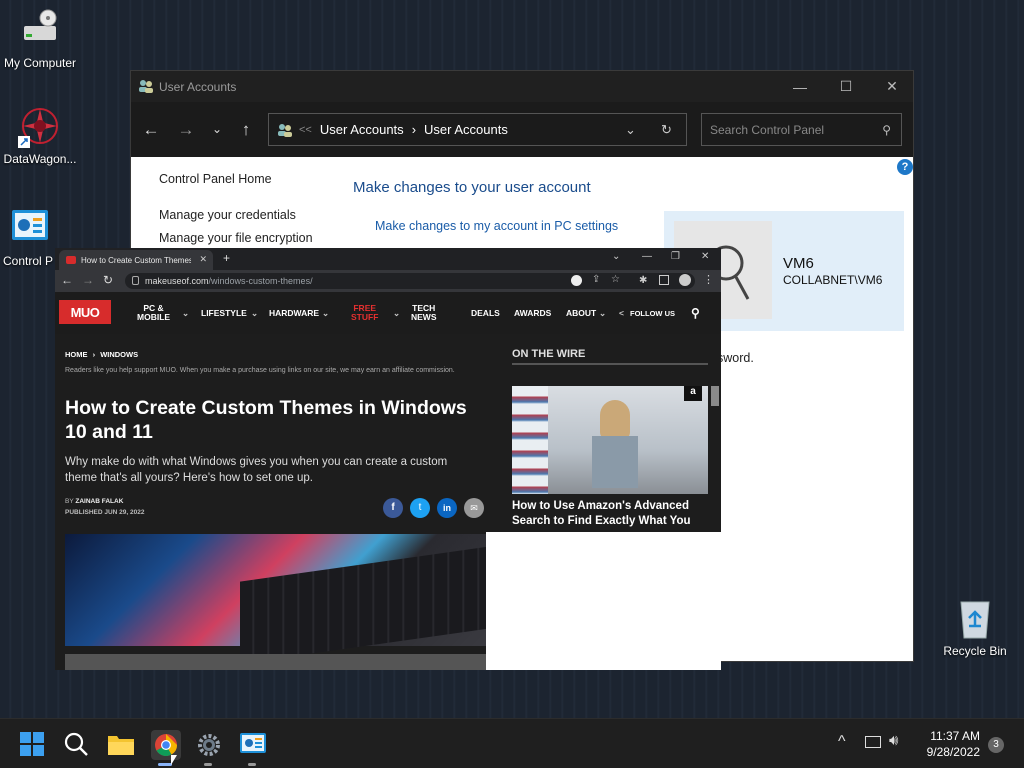 This screenshot has height=768, width=1024. I want to click on desktop-icon-label: Control P, so click(28, 261).